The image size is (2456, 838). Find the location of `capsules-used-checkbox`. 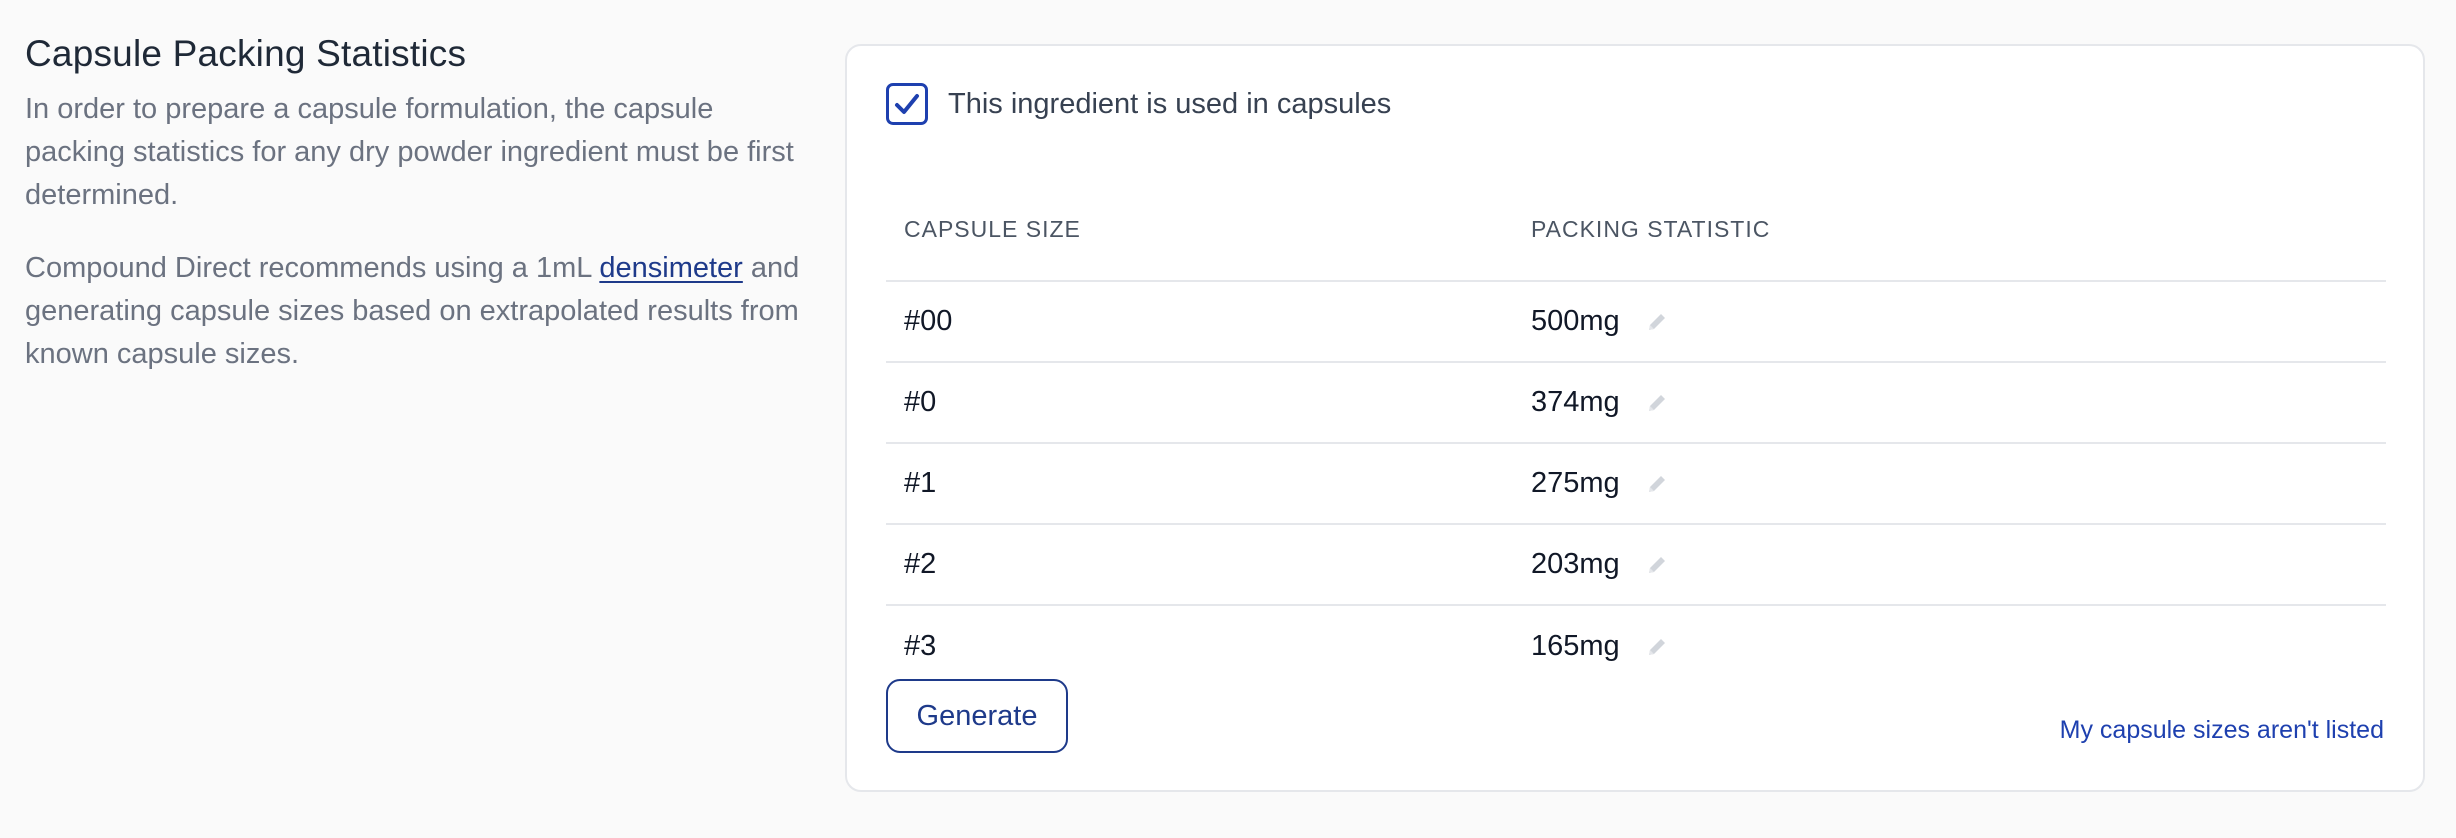

capsules-used-checkbox is located at coordinates (907, 104).